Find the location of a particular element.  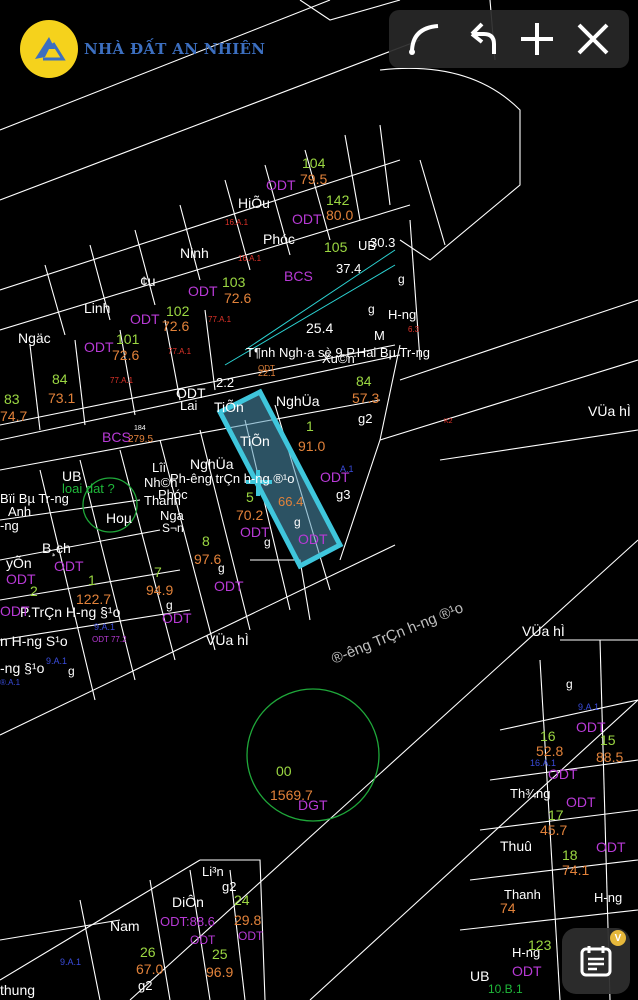

close-icon is located at coordinates (593, 39).